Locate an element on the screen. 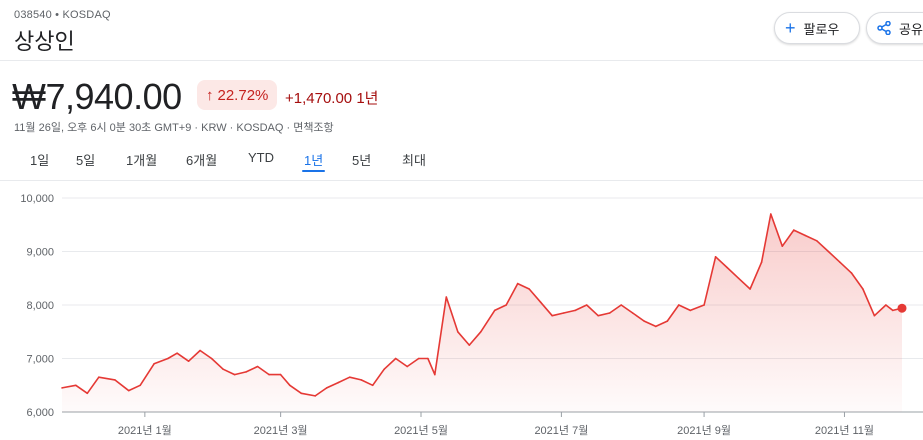 The width and height of the screenshot is (923, 440). follow-button: + 팔로우 is located at coordinates (817, 28).